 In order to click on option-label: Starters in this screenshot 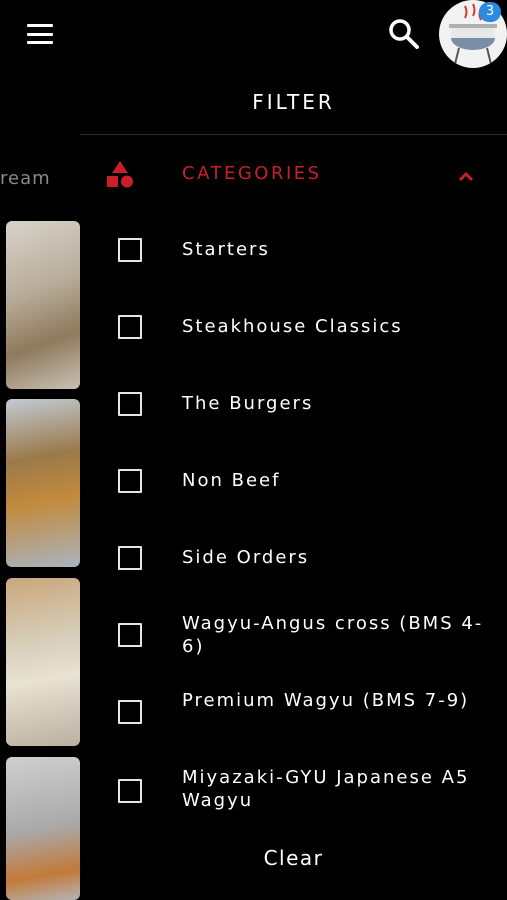, I will do `click(226, 249)`.